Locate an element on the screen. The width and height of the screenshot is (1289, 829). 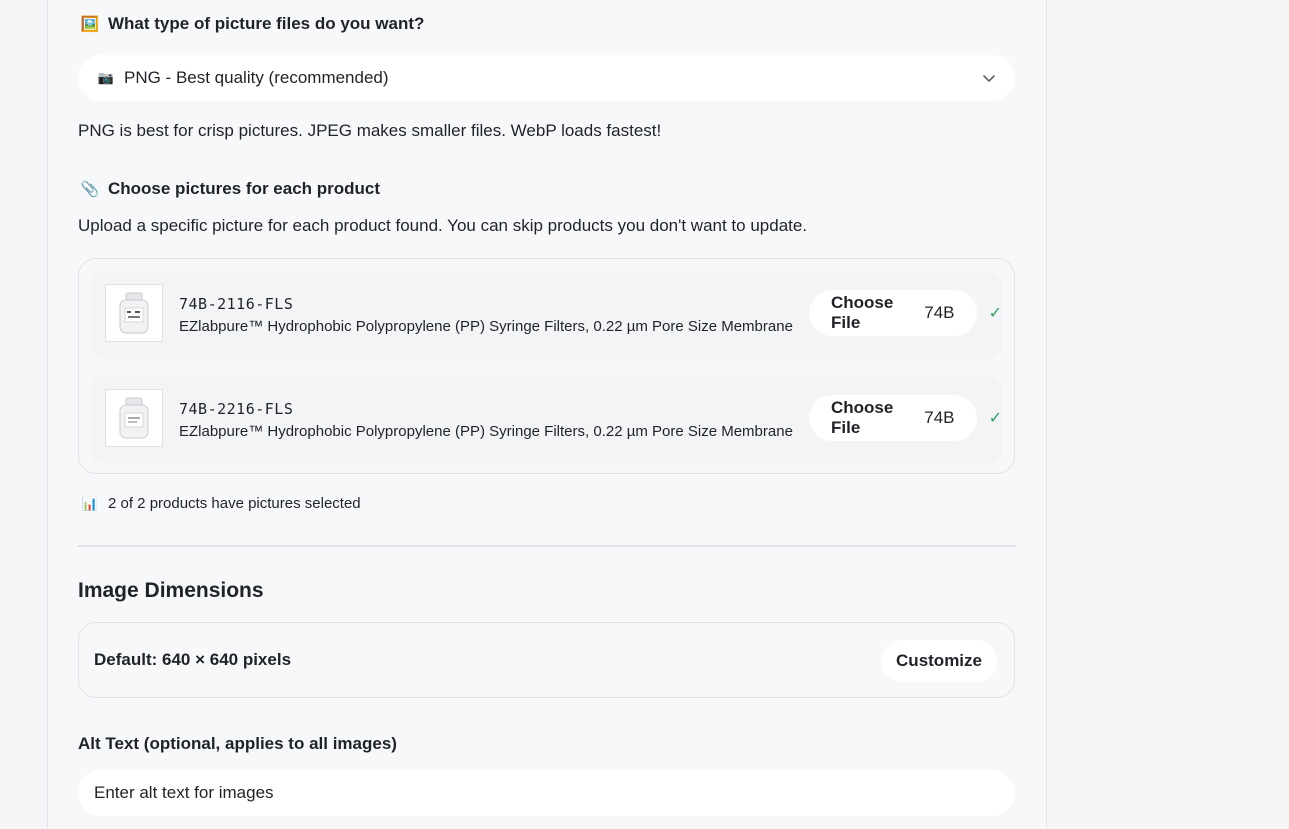
alt-text-input is located at coordinates (546, 793).